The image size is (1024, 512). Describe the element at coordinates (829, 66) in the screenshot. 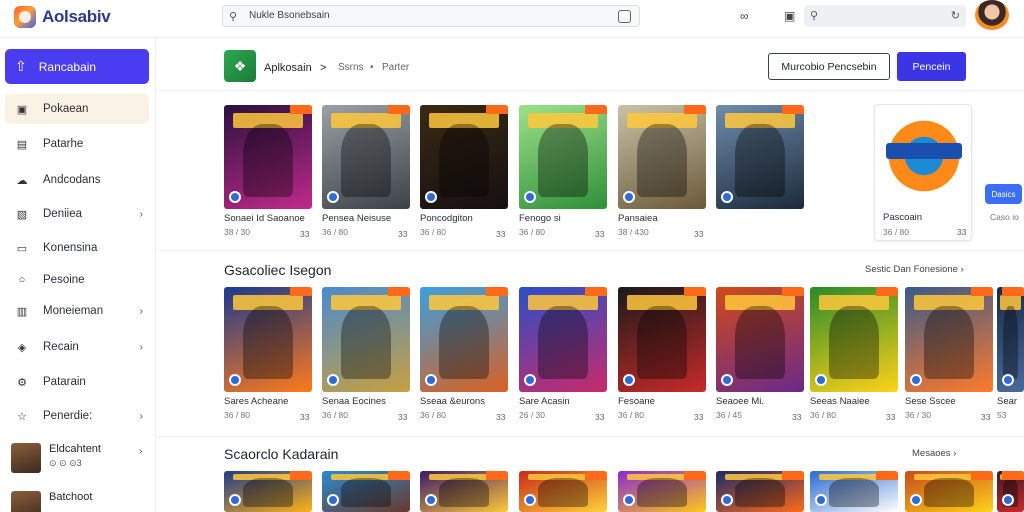

I see `outline-button: Murcobio Pencsebin` at that location.